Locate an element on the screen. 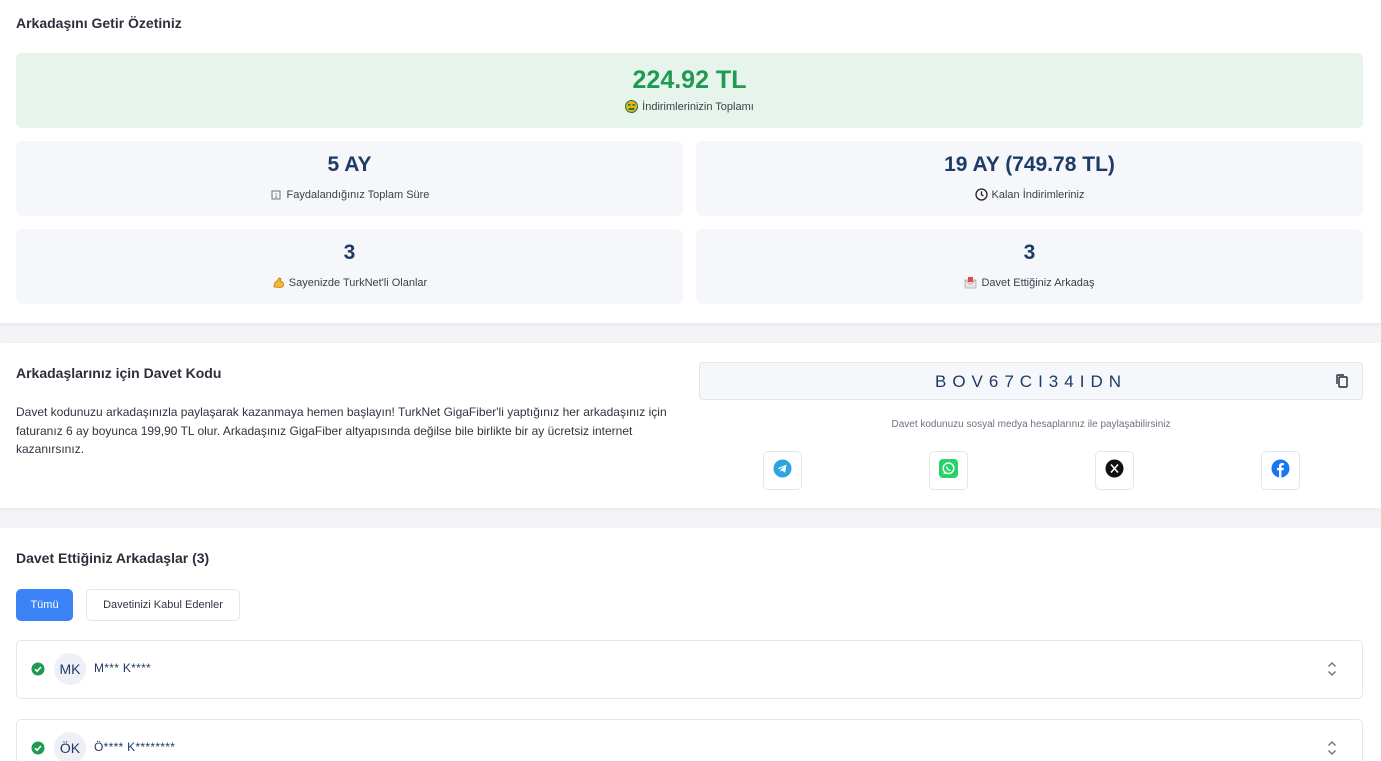 Image resolution: width=1381 pixels, height=761 pixels. total-duration-value: 5 AY is located at coordinates (349, 164).